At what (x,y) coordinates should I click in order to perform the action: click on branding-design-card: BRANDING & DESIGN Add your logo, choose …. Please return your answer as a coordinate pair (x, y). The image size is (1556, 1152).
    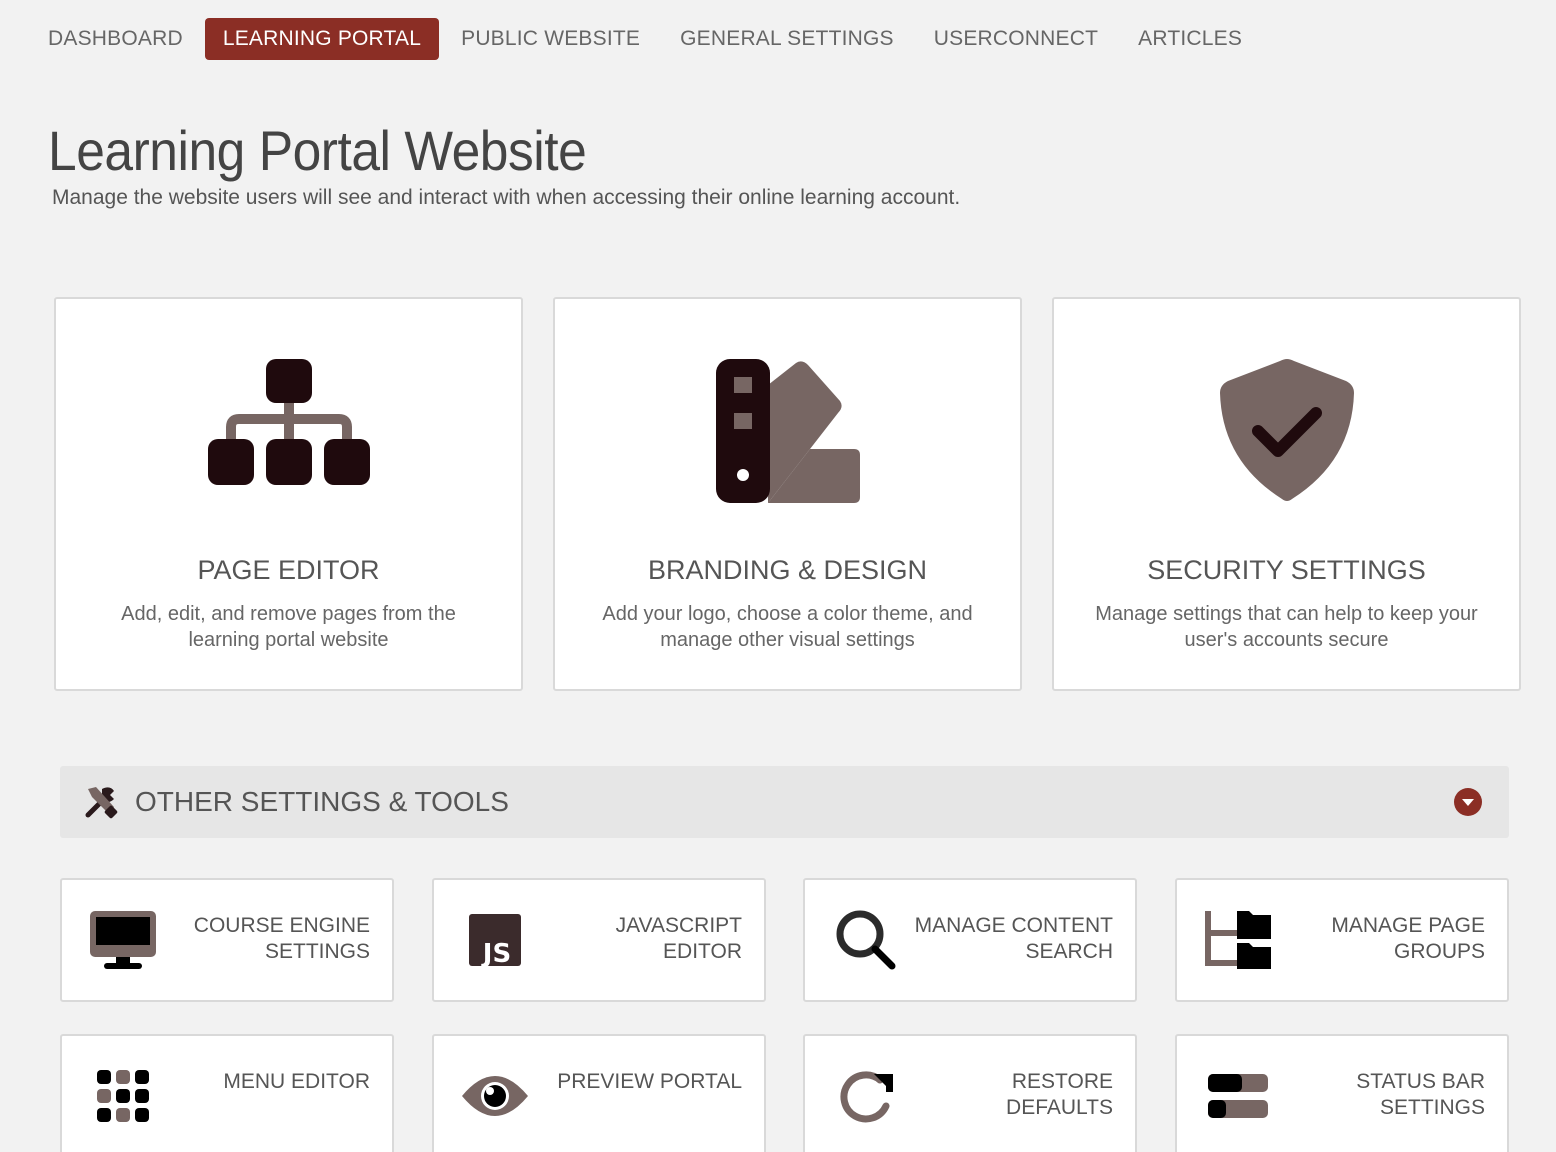
    Looking at the image, I should click on (787, 494).